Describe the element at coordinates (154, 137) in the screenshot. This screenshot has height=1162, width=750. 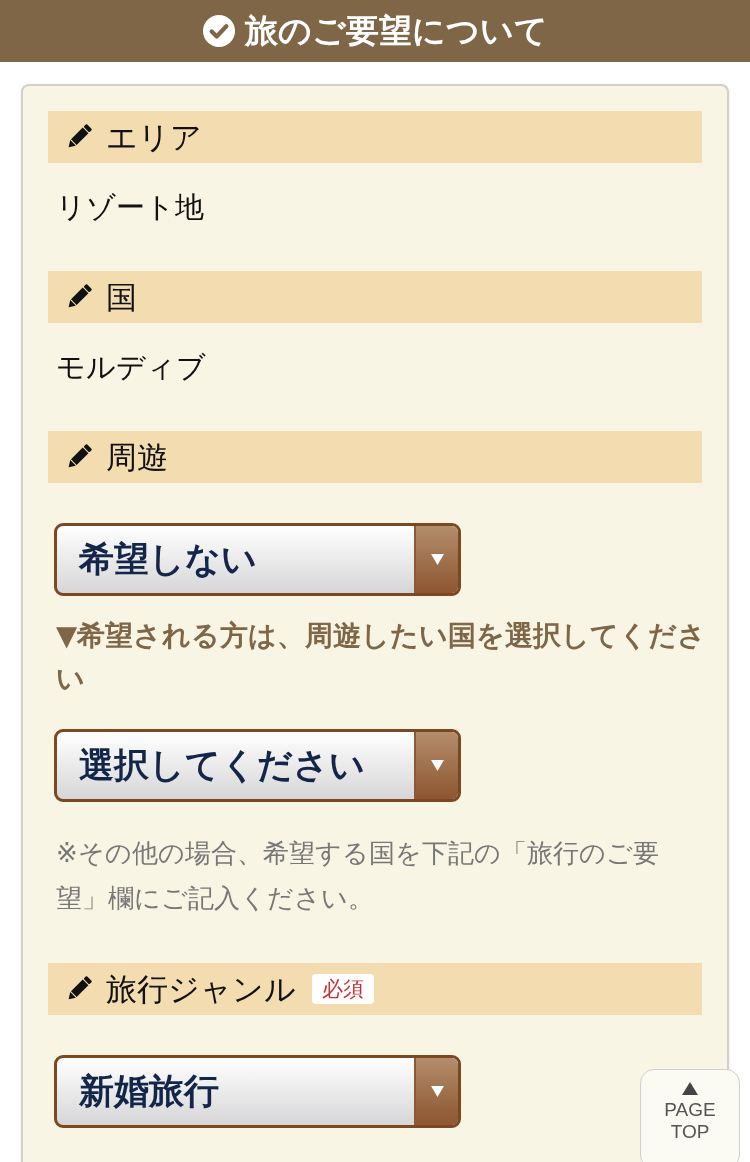
I see `section-label: エリア` at that location.